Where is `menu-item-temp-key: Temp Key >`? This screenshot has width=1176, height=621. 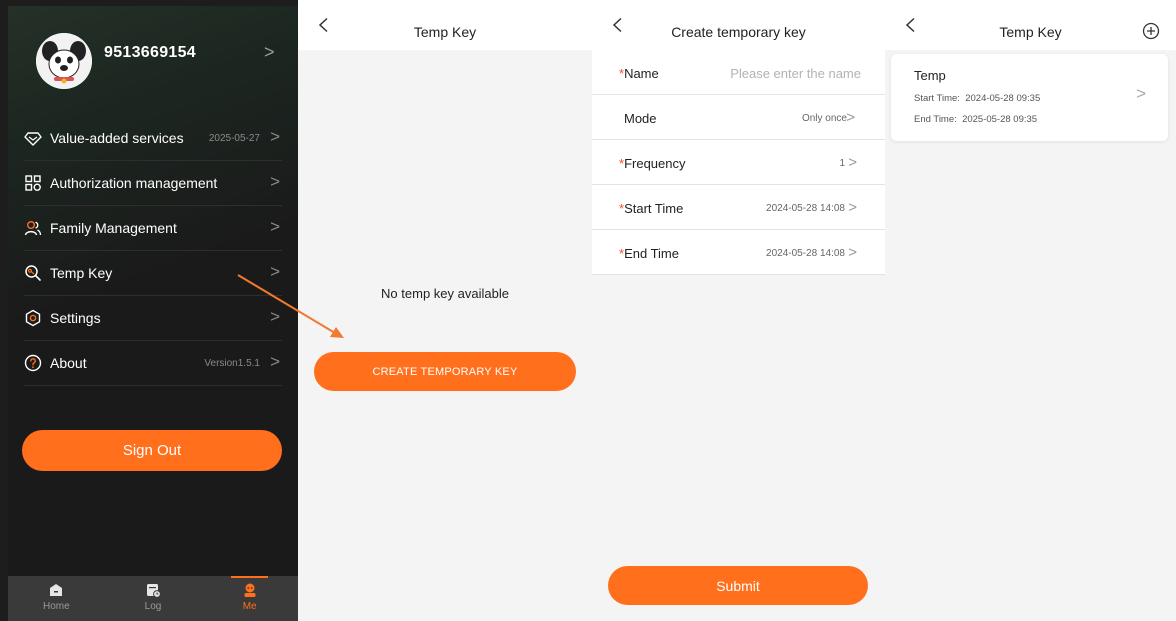 menu-item-temp-key: Temp Key > is located at coordinates (153, 273).